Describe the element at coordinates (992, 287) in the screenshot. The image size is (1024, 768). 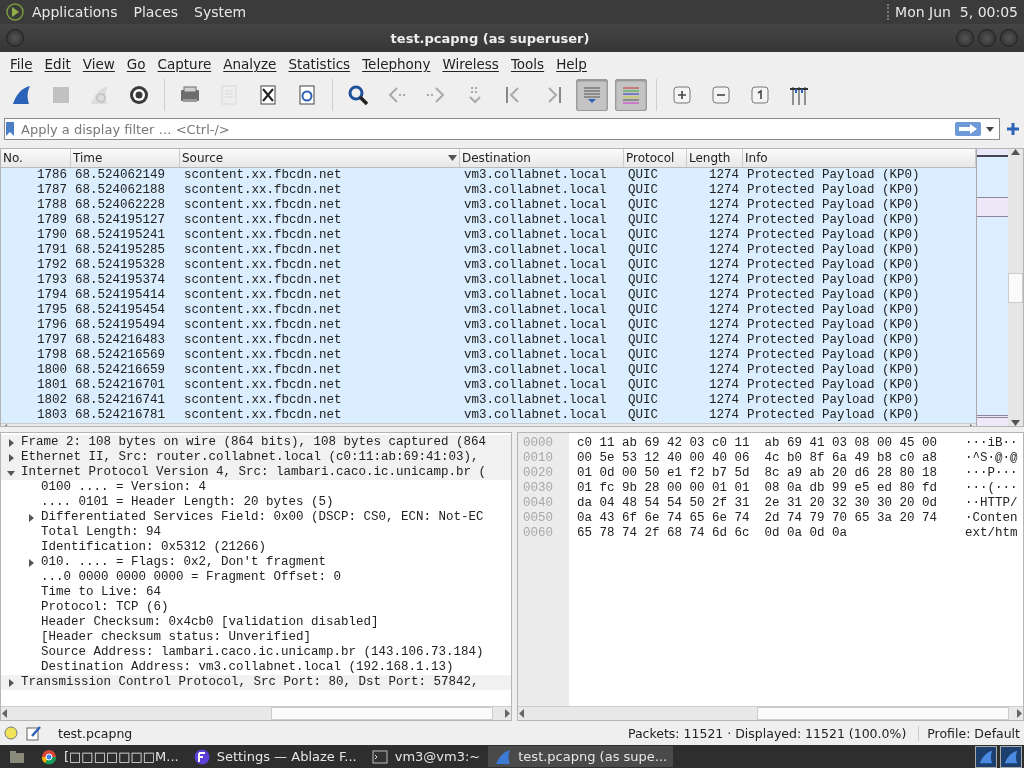
I see `packet-minimap` at that location.